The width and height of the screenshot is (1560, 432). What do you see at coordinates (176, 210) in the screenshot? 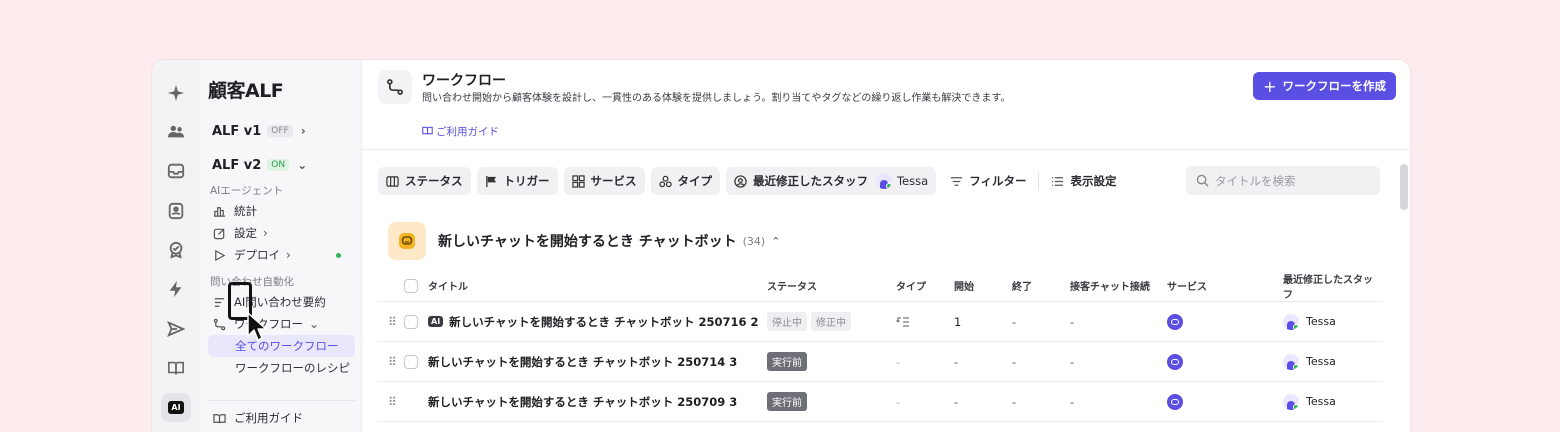
I see `contacts-icon` at bounding box center [176, 210].